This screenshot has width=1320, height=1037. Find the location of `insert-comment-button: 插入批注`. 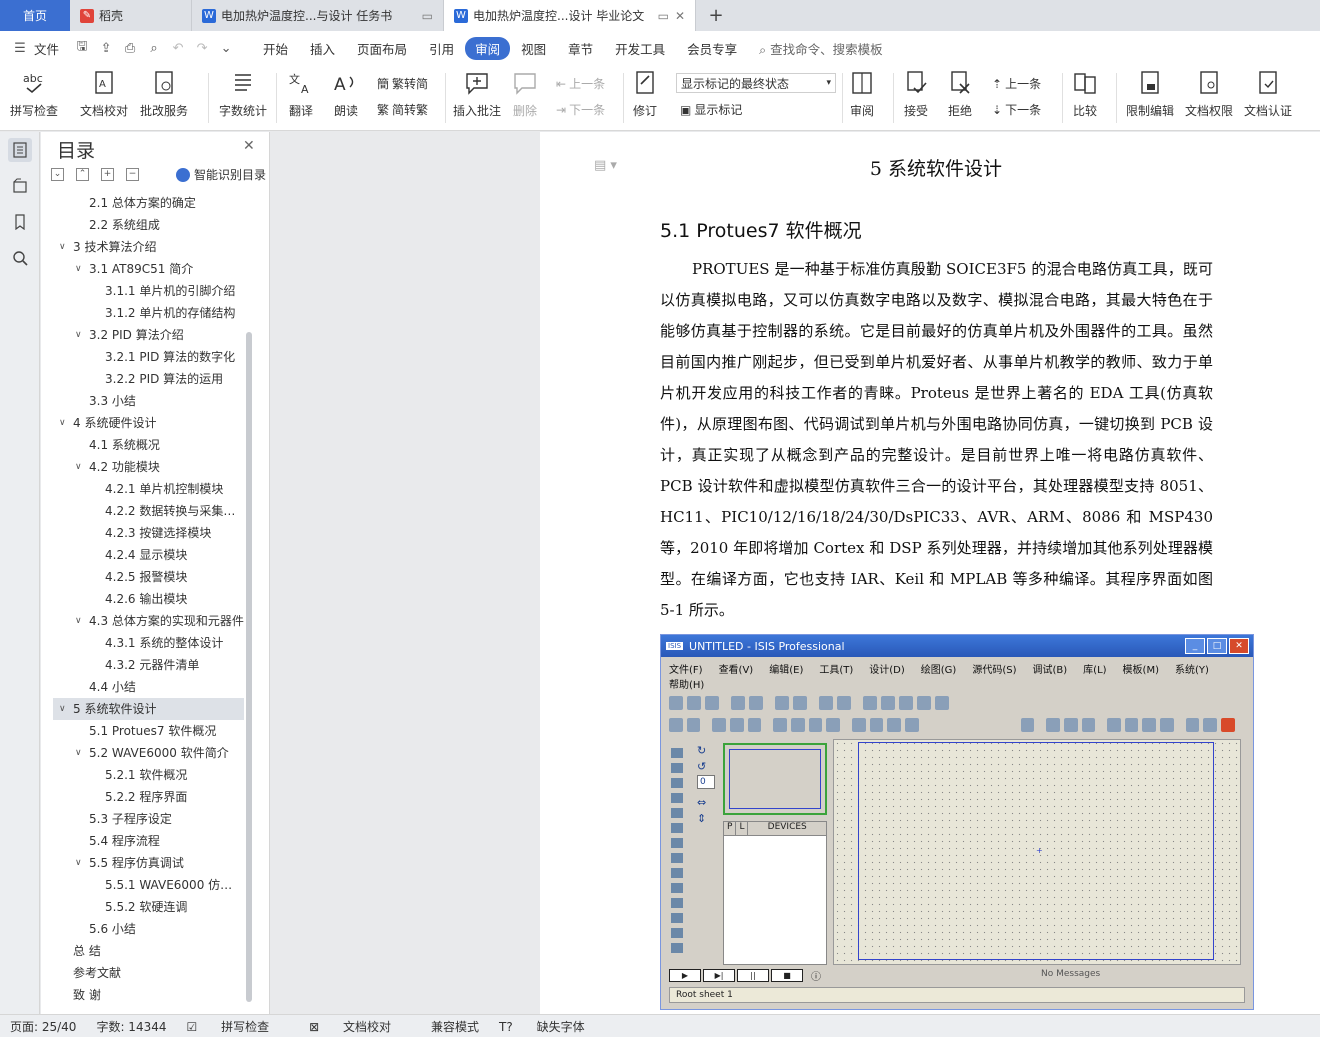

insert-comment-button: 插入批注 is located at coordinates (477, 94).